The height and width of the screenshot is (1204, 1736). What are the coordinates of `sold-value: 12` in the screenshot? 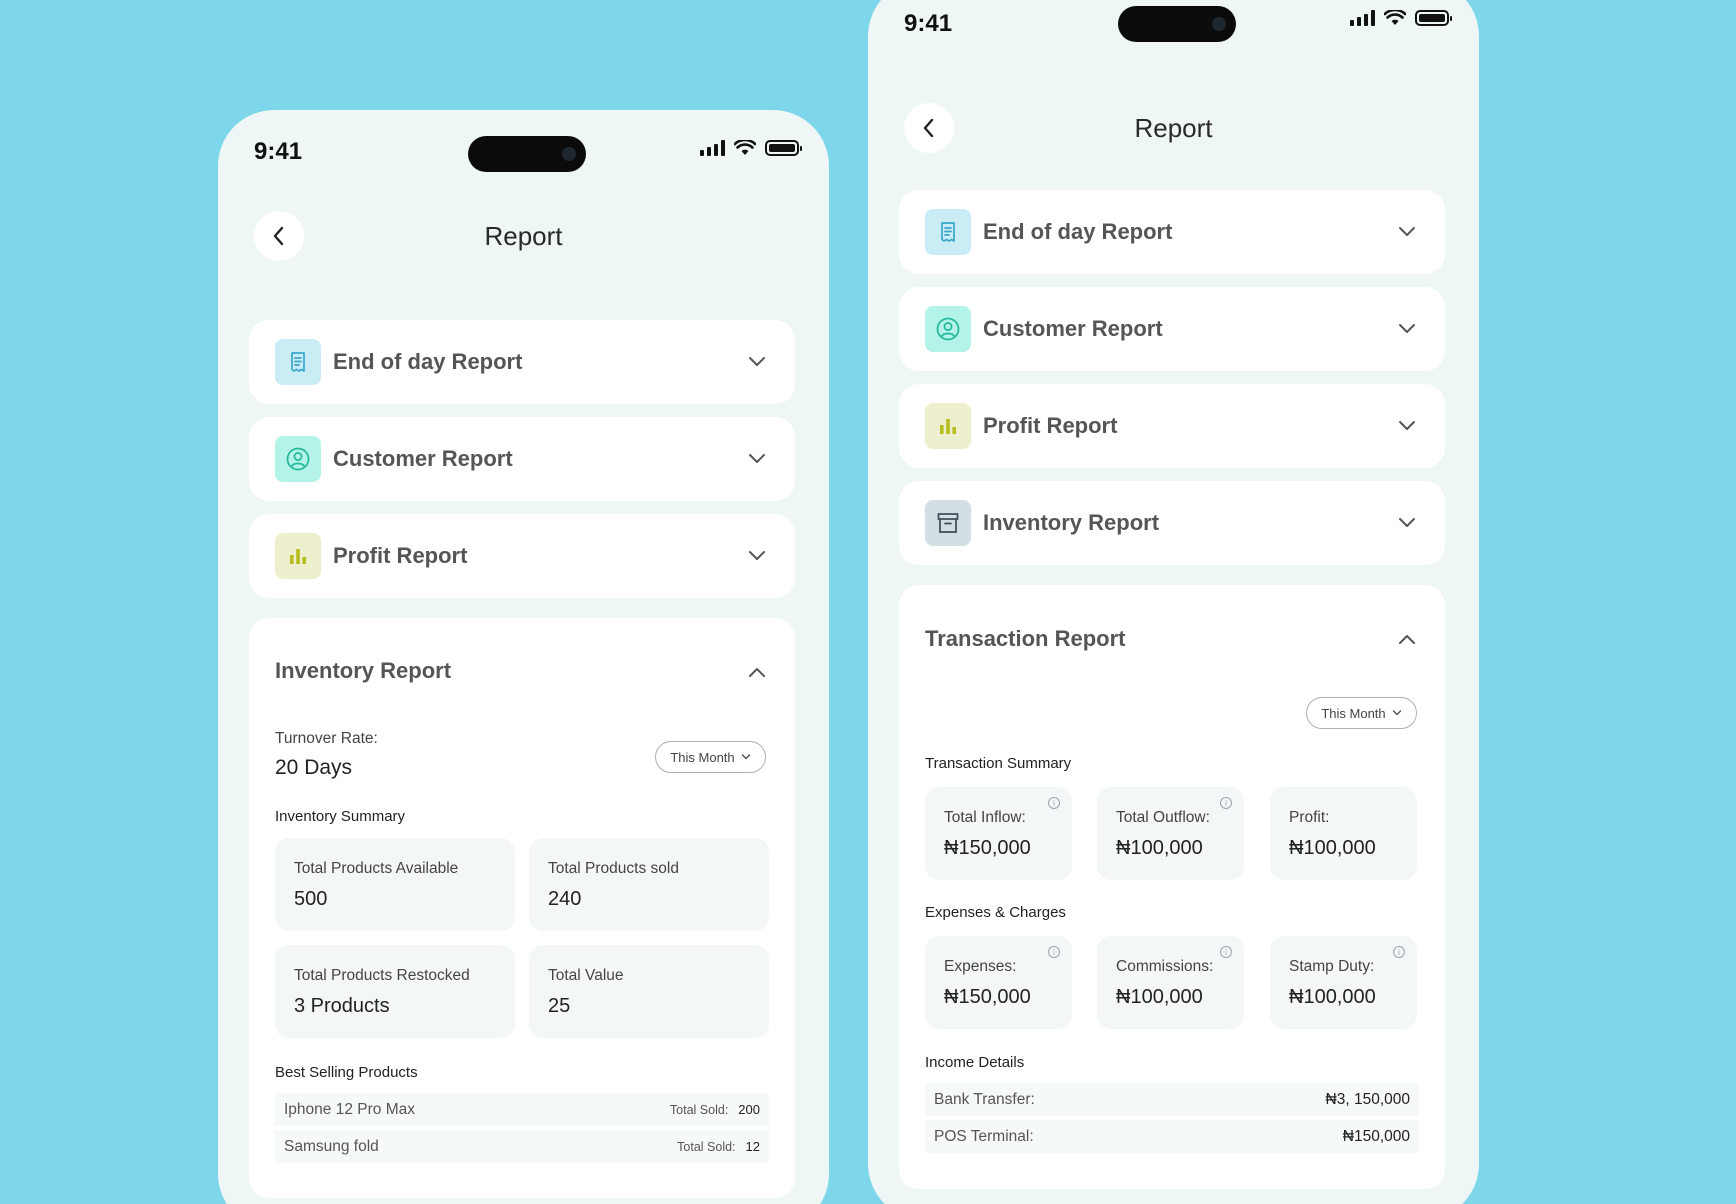 It's located at (752, 1146).